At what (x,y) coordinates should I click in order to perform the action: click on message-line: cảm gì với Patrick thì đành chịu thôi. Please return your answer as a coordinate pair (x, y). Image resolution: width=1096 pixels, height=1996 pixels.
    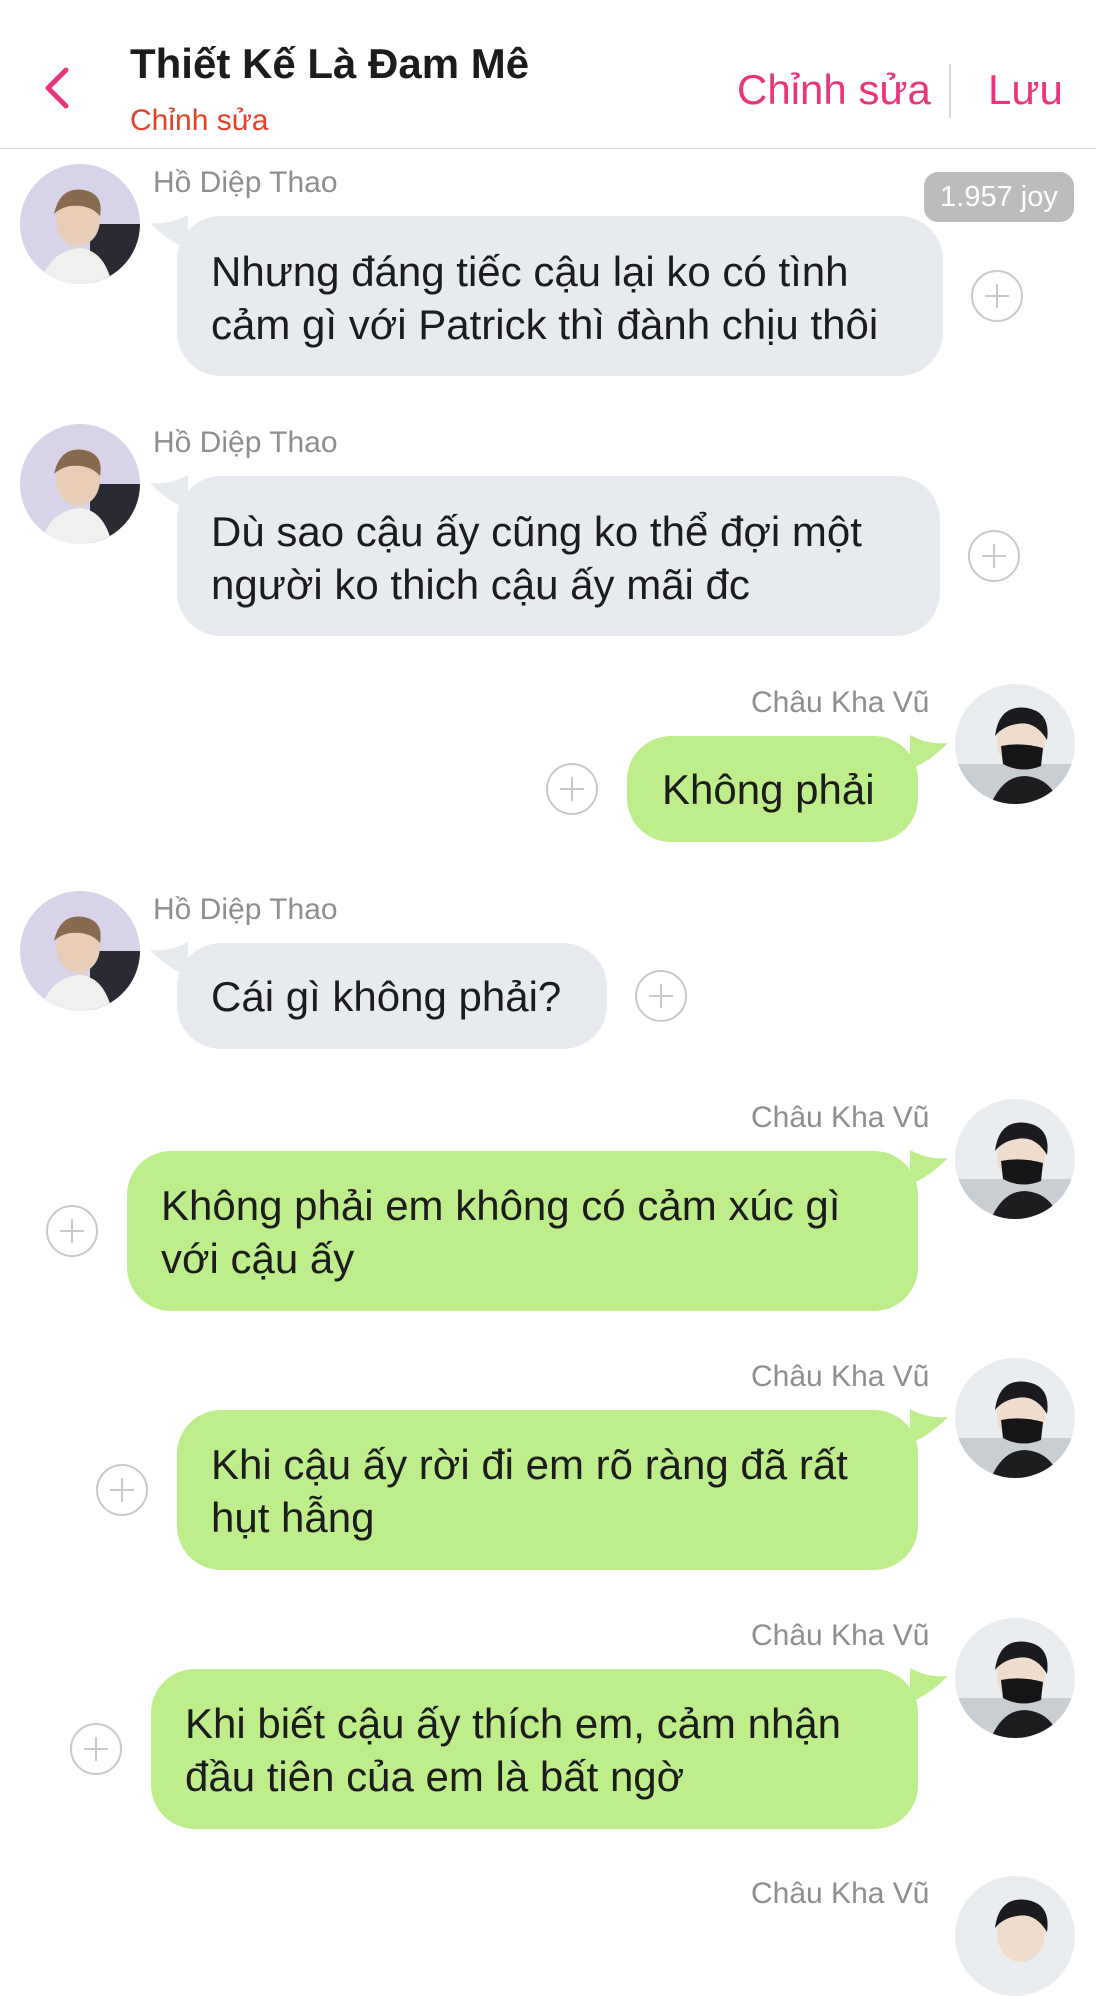
    Looking at the image, I should click on (545, 324).